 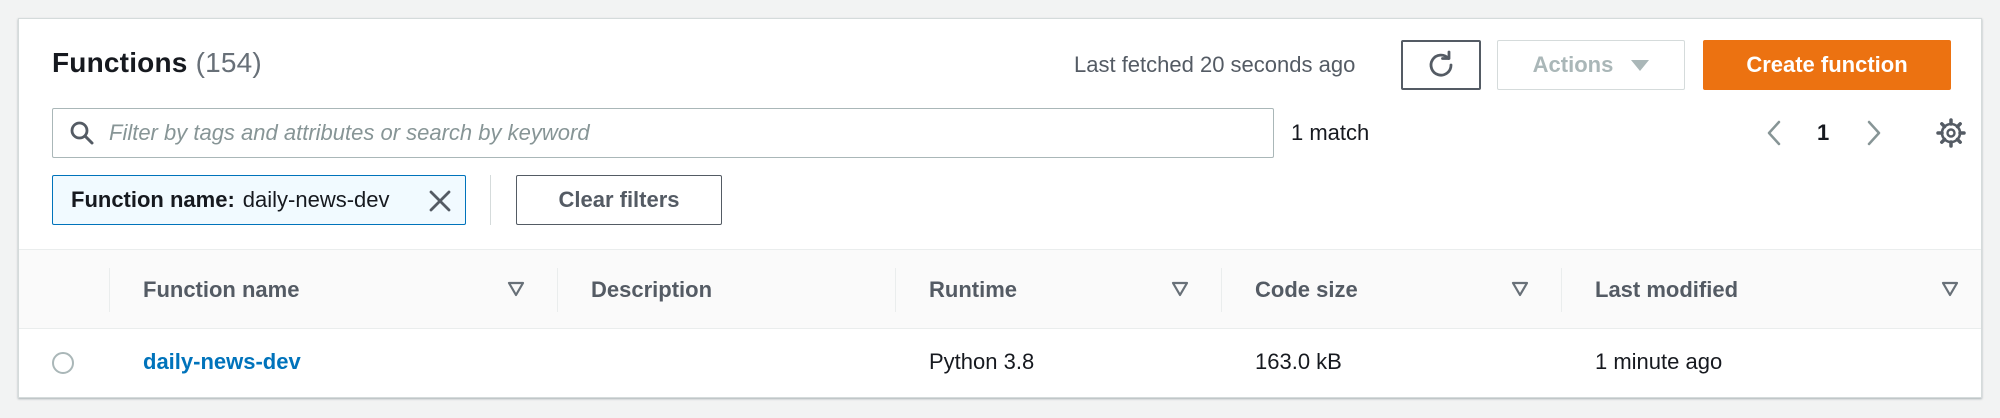 I want to click on page-title: Functions (154), so click(x=157, y=63).